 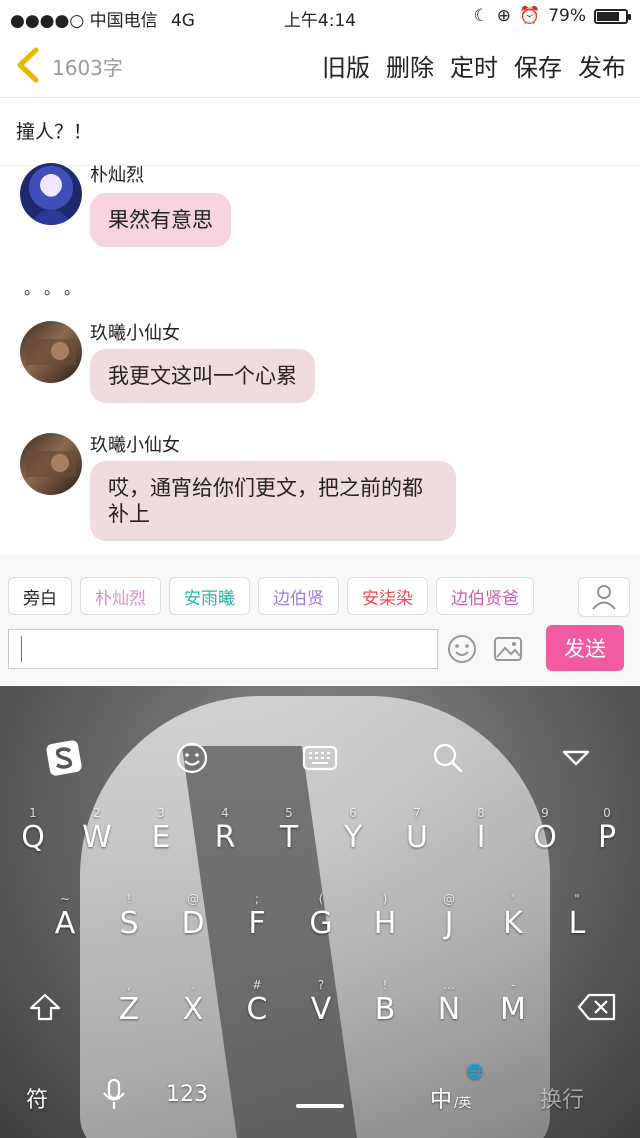 What do you see at coordinates (54, 132) in the screenshot?
I see `narration-text: 撞人？！` at bounding box center [54, 132].